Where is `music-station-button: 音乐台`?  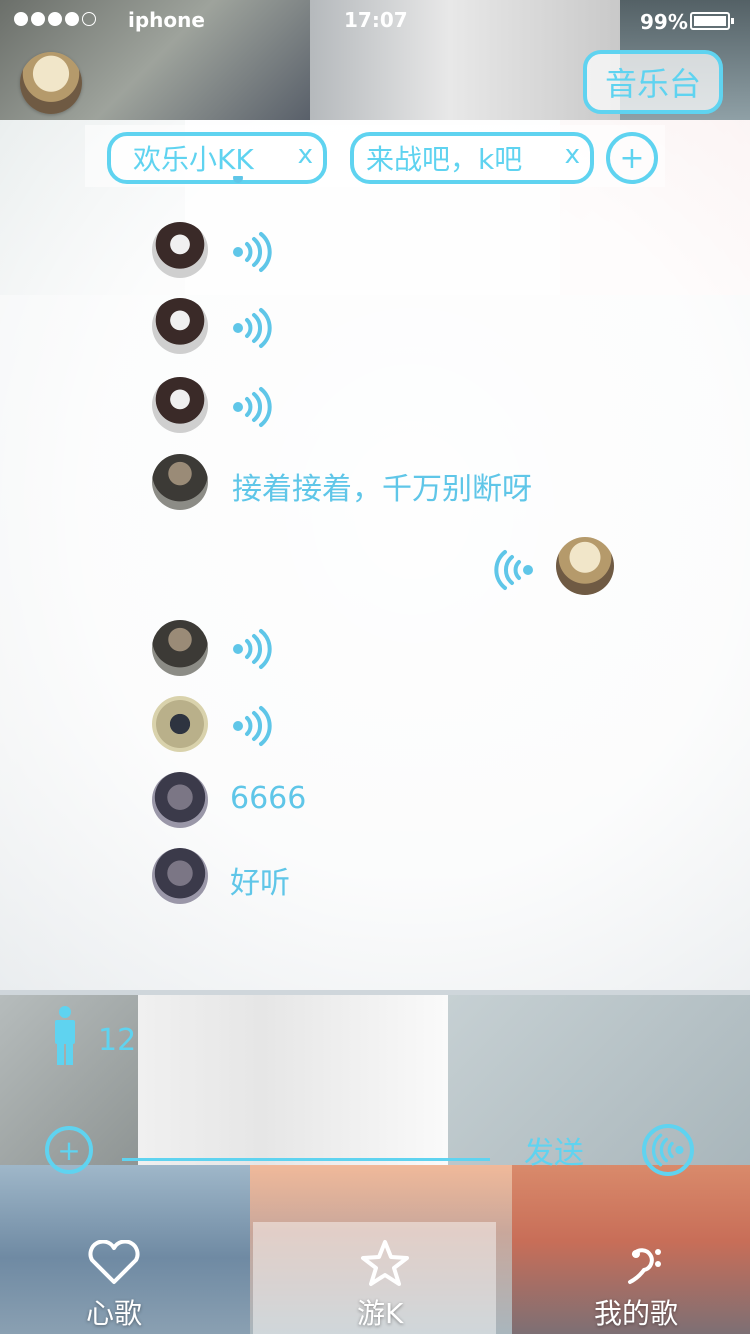 music-station-button: 音乐台 is located at coordinates (653, 82).